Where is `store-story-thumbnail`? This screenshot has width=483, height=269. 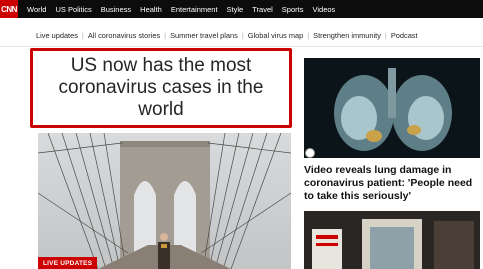
store-story-thumbnail is located at coordinates (392, 240).